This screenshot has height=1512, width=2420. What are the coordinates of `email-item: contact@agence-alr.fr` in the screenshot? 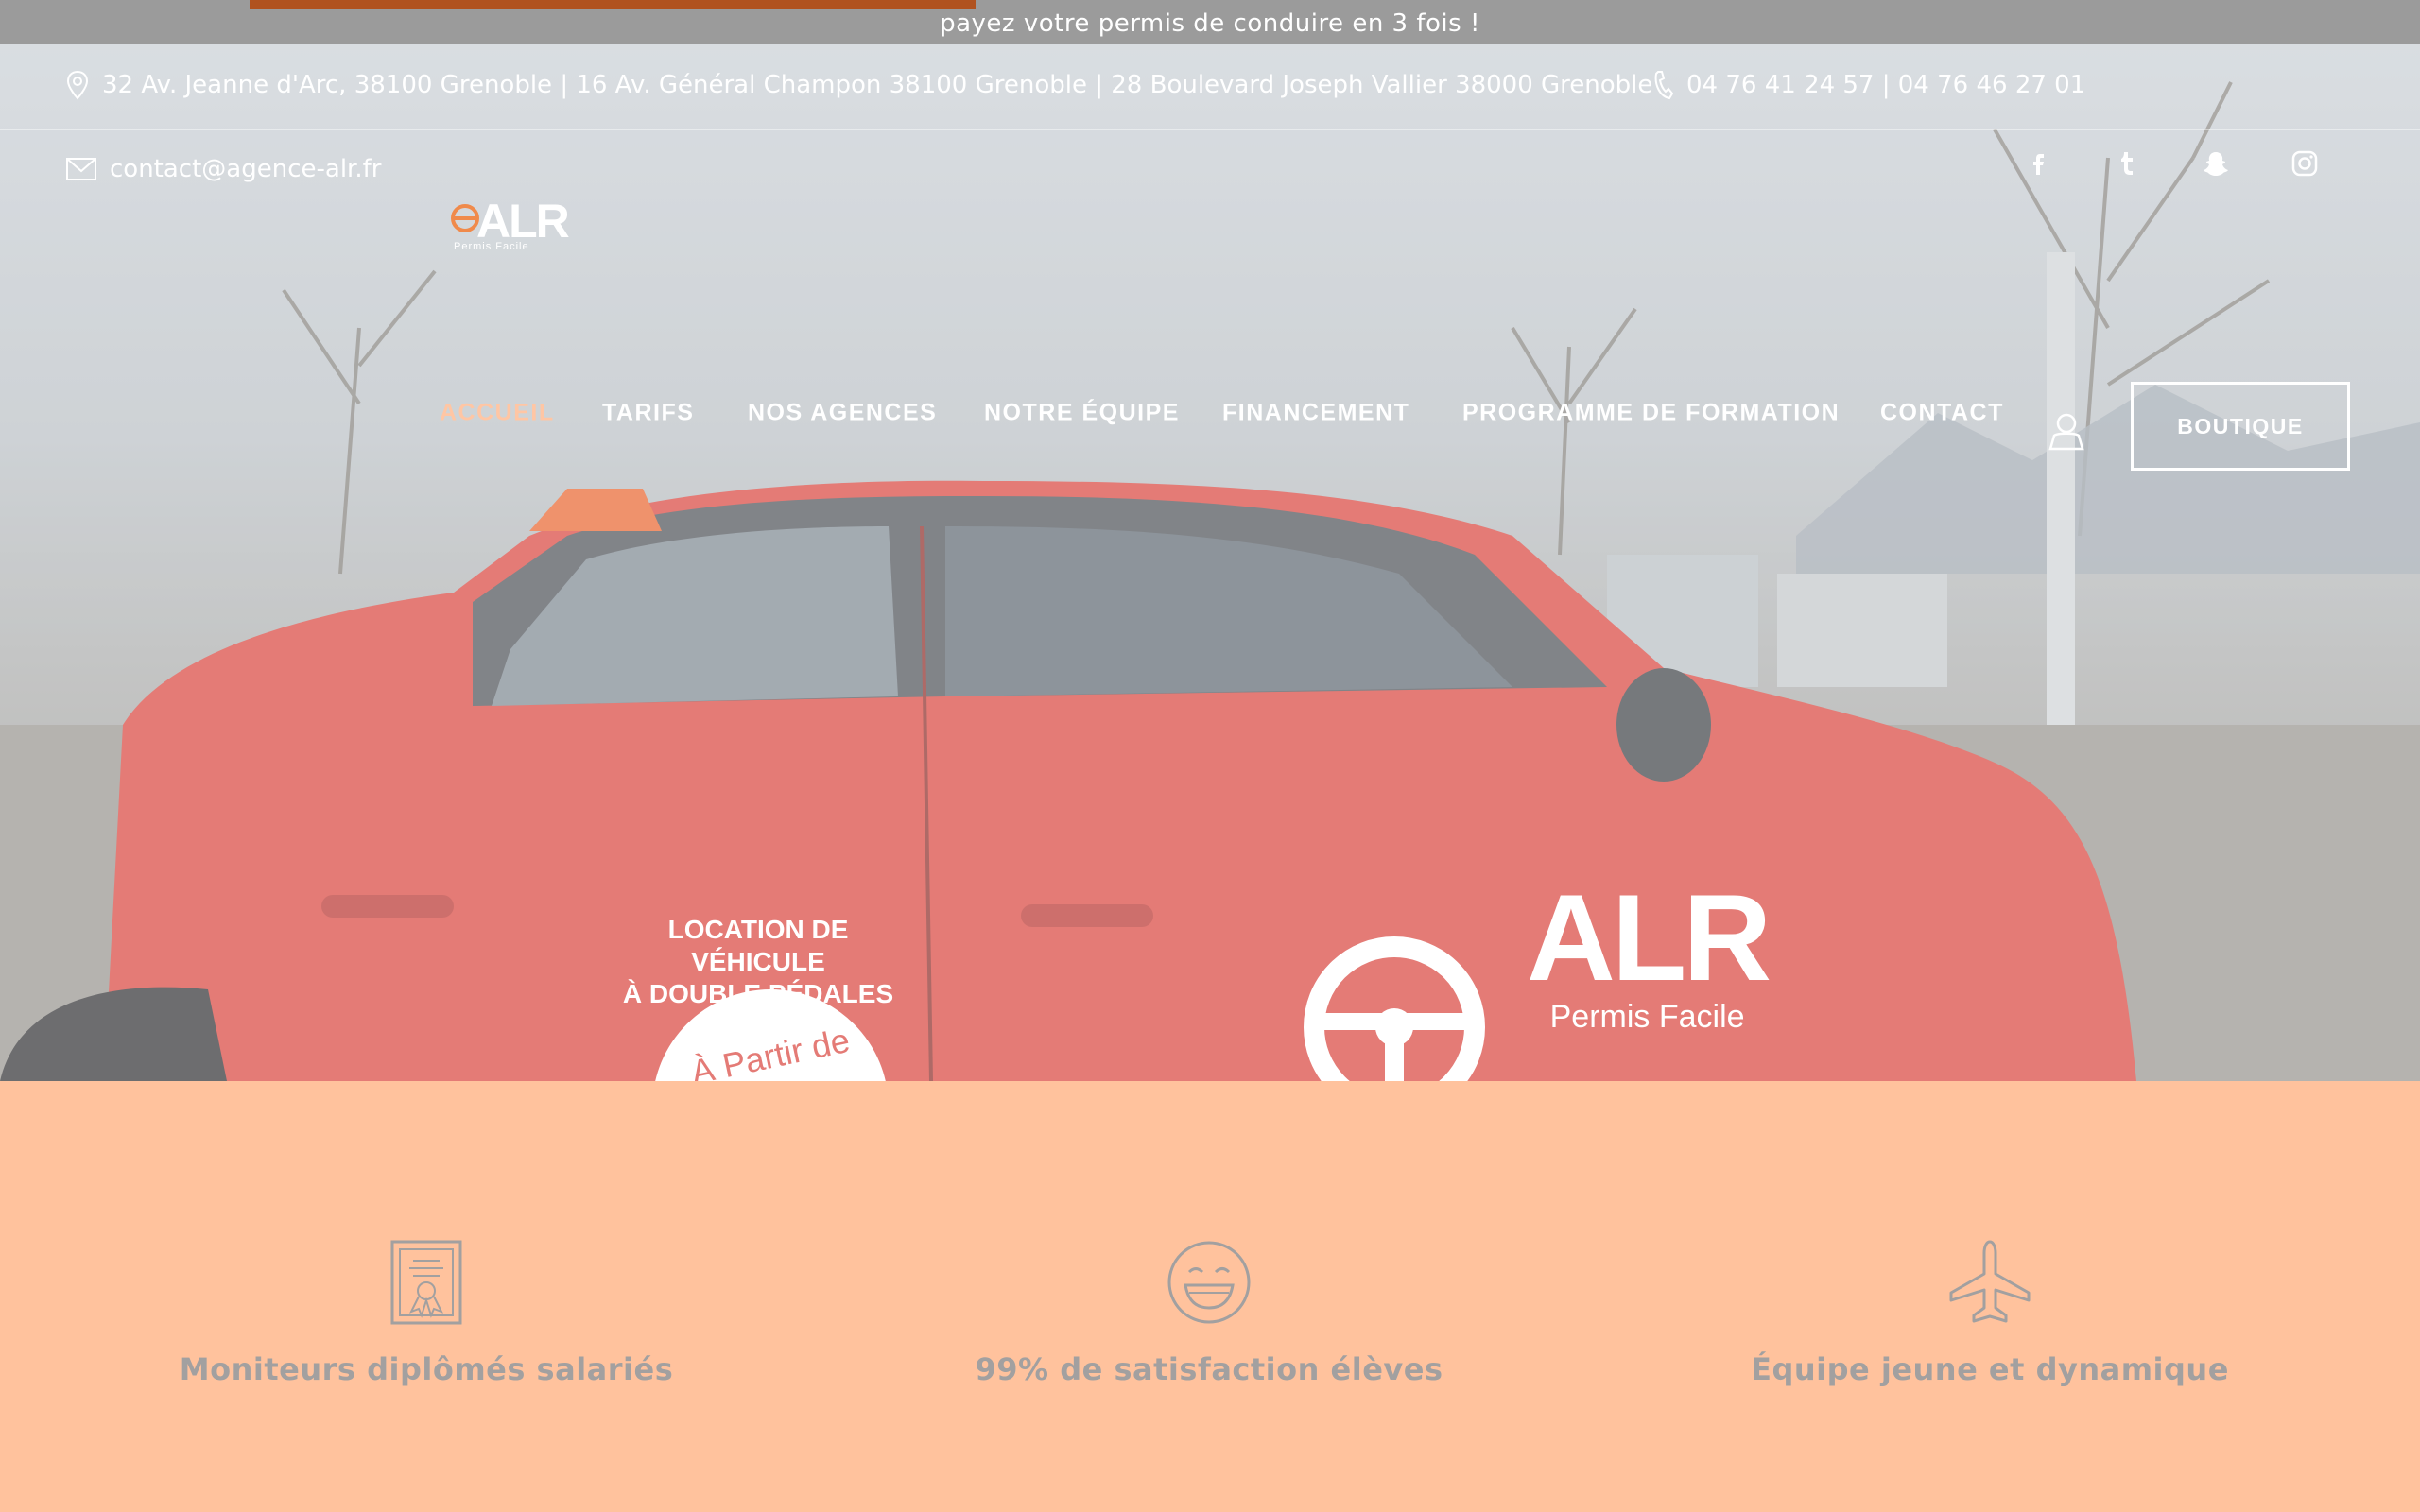 It's located at (223, 169).